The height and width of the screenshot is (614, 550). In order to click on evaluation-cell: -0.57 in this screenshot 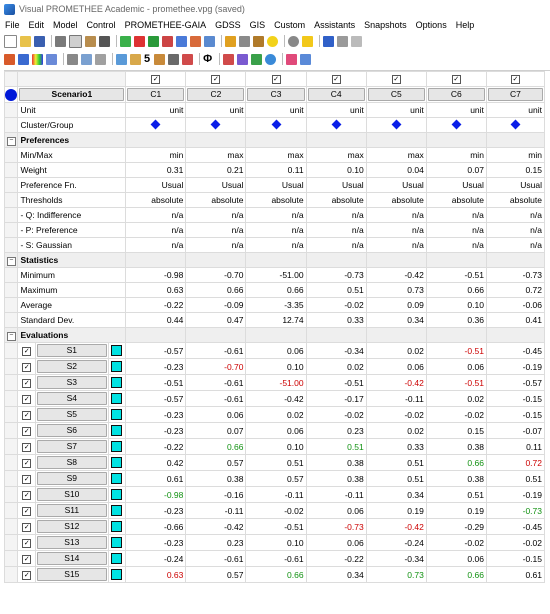, I will do `click(156, 398)`.